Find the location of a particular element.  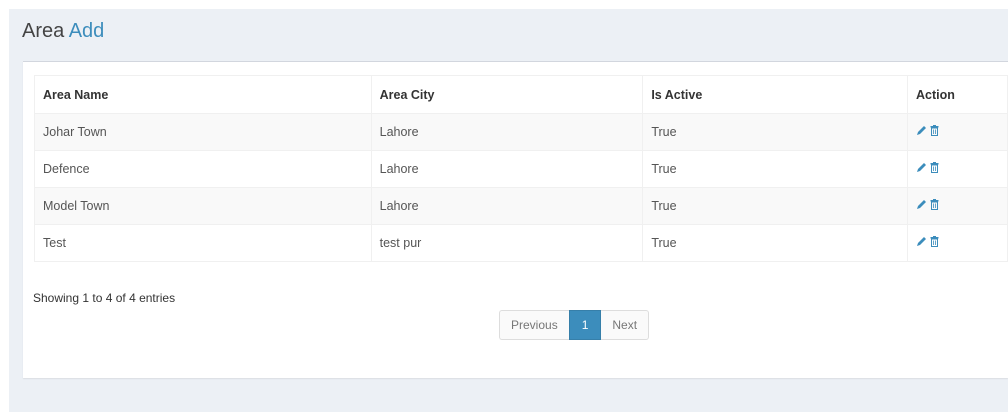

add-area-link: Add is located at coordinates (87, 31).